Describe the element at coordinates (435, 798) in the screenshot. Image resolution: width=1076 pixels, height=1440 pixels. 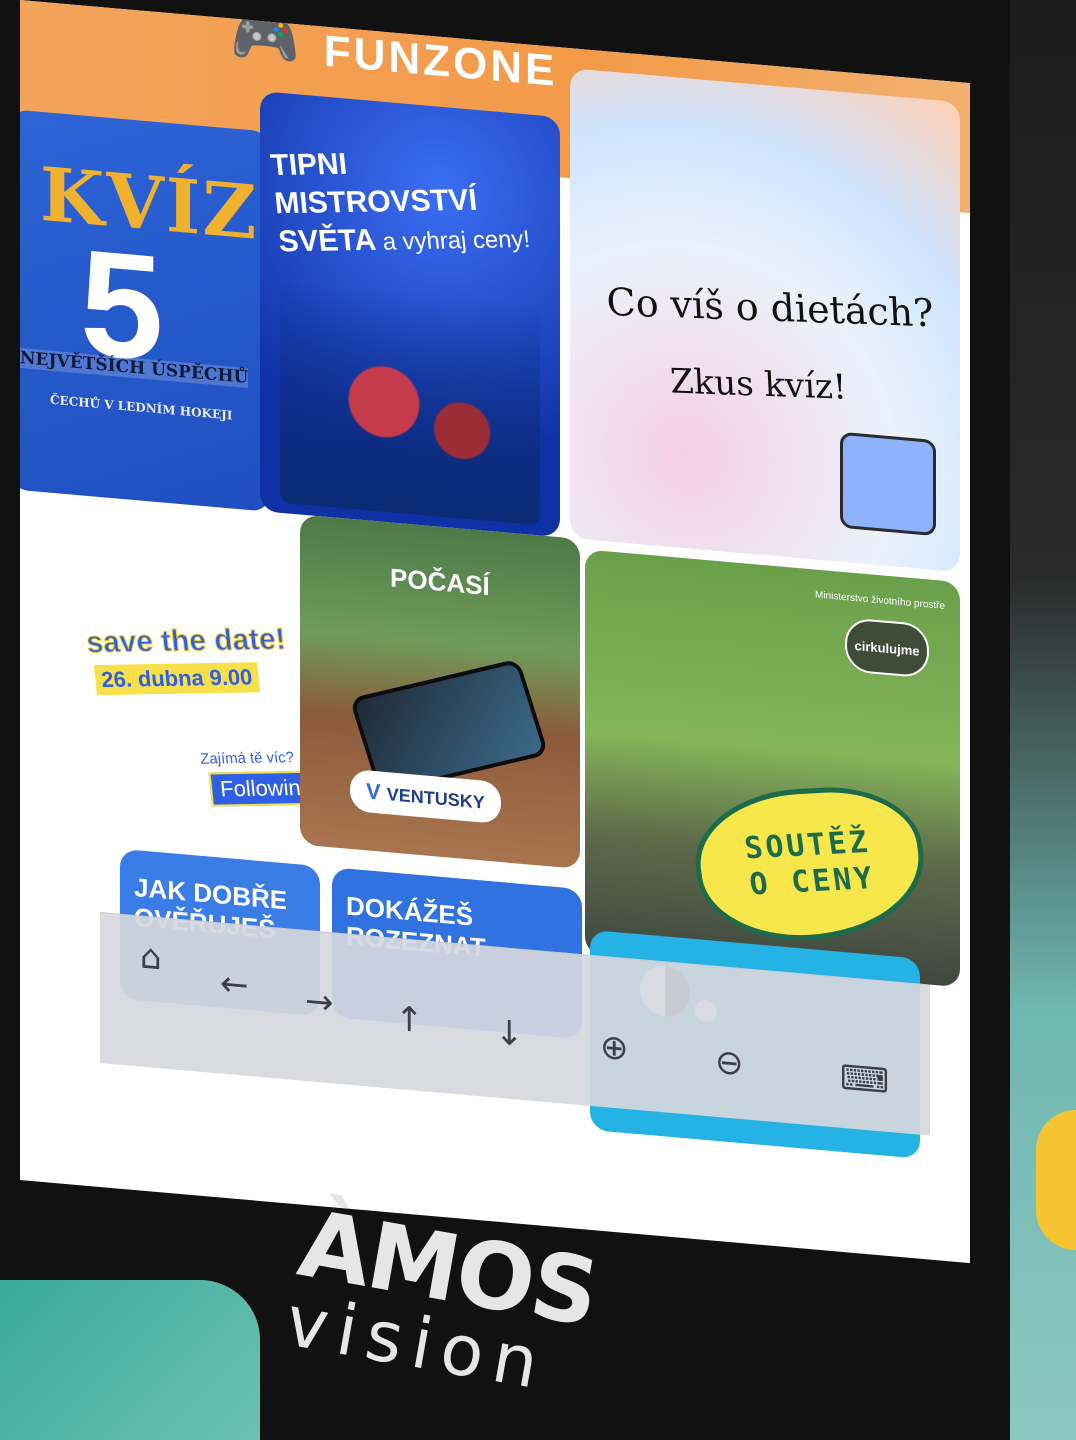
I see `ventusky-text: VENTUSKY` at that location.